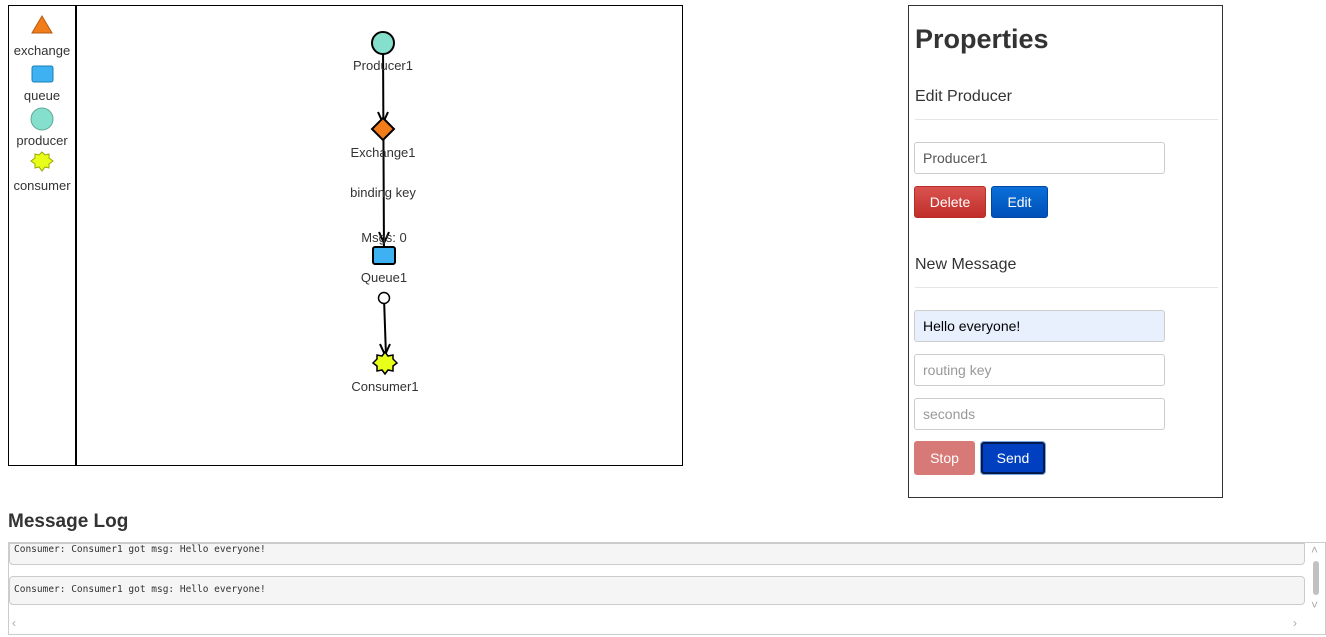 This screenshot has width=1326, height=637. I want to click on message-input, so click(1039, 326).